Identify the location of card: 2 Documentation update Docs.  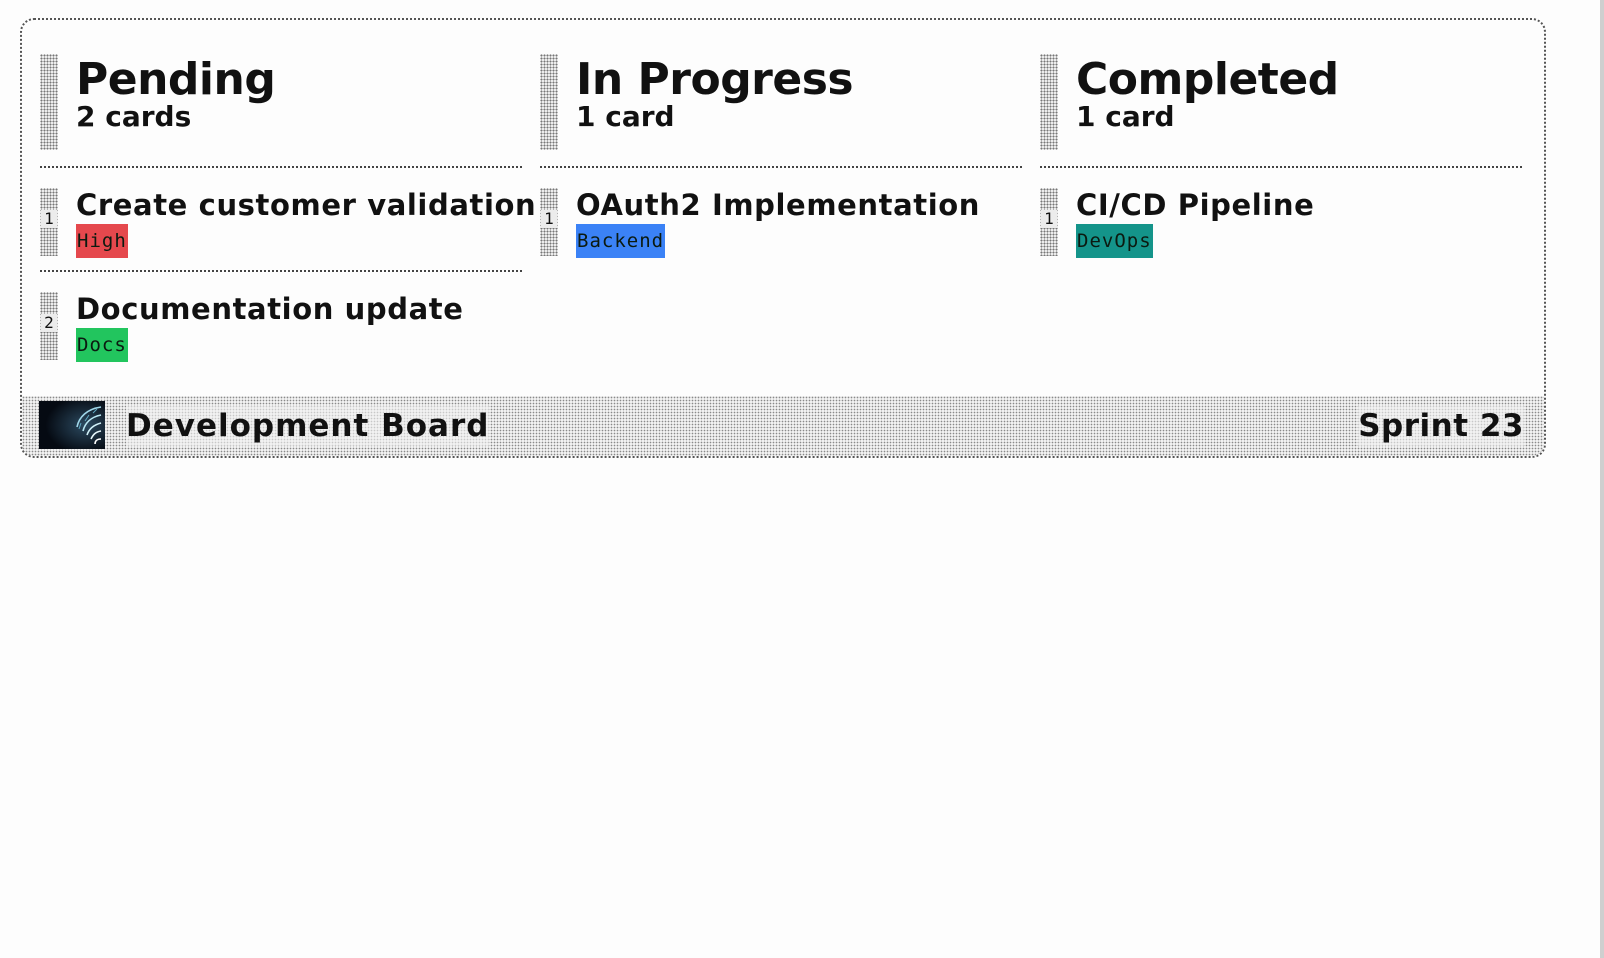
(281, 317).